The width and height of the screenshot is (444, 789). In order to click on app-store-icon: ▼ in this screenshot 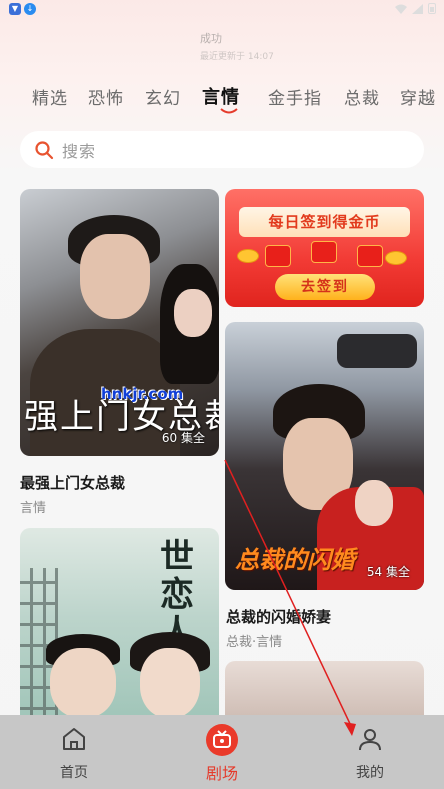, I will do `click(15, 9)`.